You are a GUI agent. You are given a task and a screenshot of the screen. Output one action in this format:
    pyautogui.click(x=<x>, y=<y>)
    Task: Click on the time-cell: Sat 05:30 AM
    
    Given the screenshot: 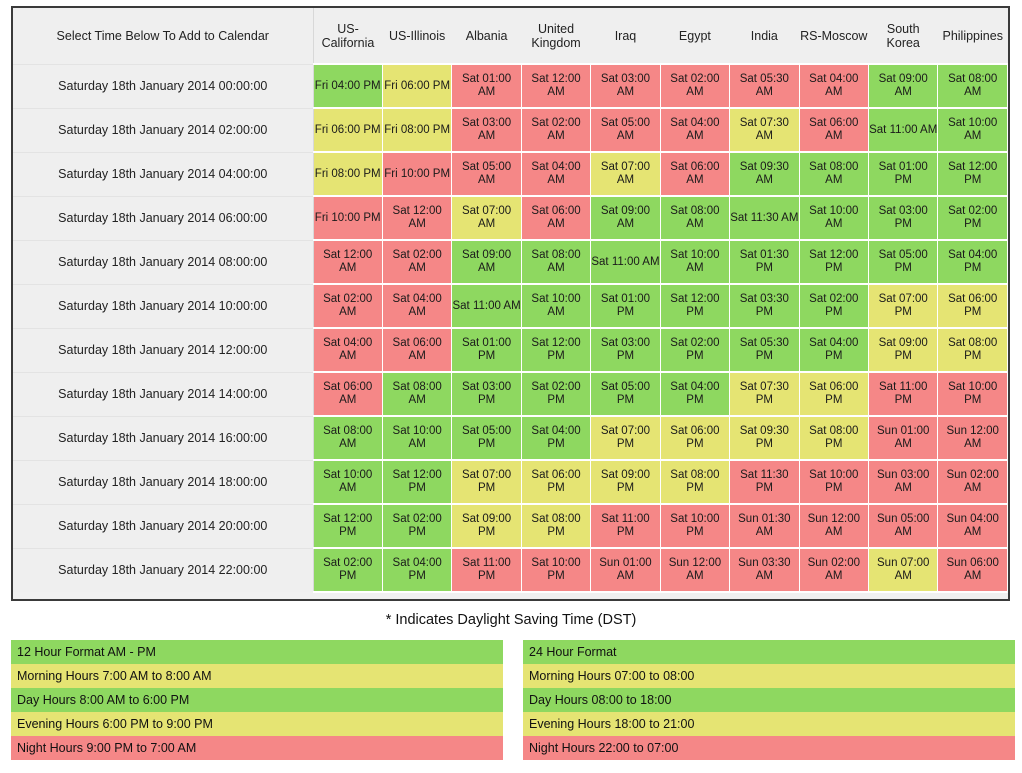 What is the action you would take?
    pyautogui.click(x=764, y=86)
    